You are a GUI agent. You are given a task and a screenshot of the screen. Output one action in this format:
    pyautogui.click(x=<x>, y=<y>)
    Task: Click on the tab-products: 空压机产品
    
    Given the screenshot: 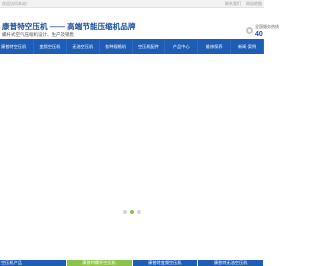 What is the action you would take?
    pyautogui.click(x=33, y=263)
    